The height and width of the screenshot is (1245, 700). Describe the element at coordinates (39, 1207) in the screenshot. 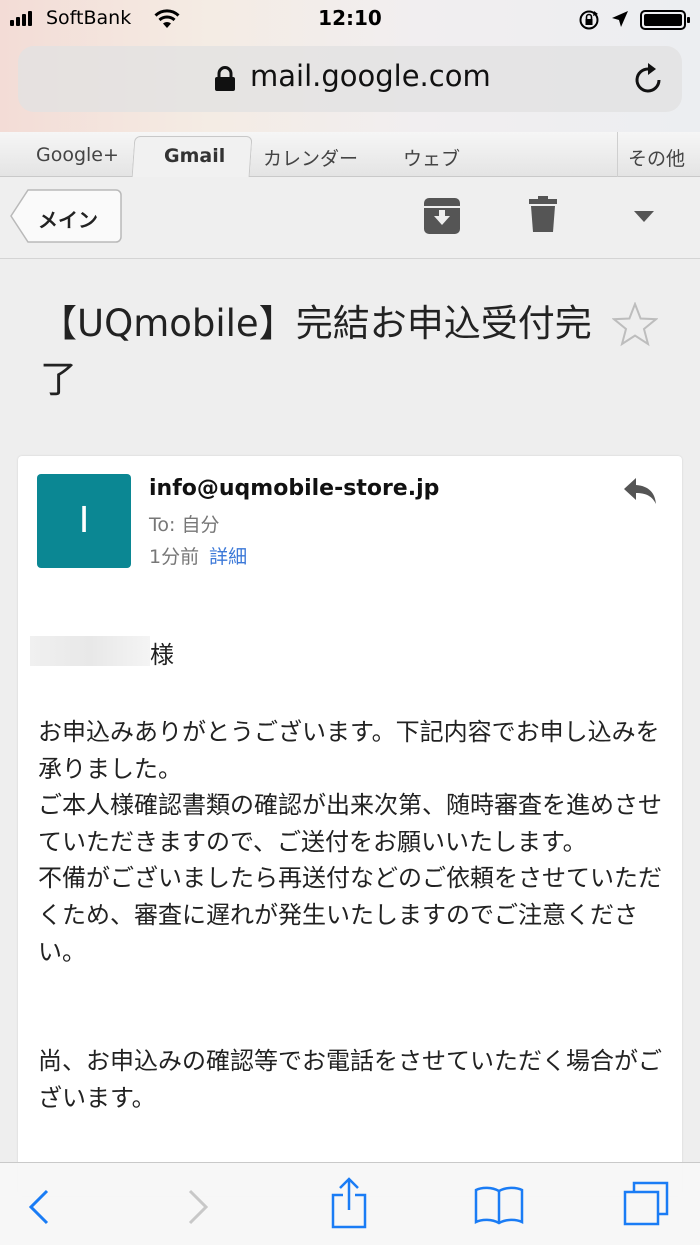

I see `back-arrow-icon` at that location.